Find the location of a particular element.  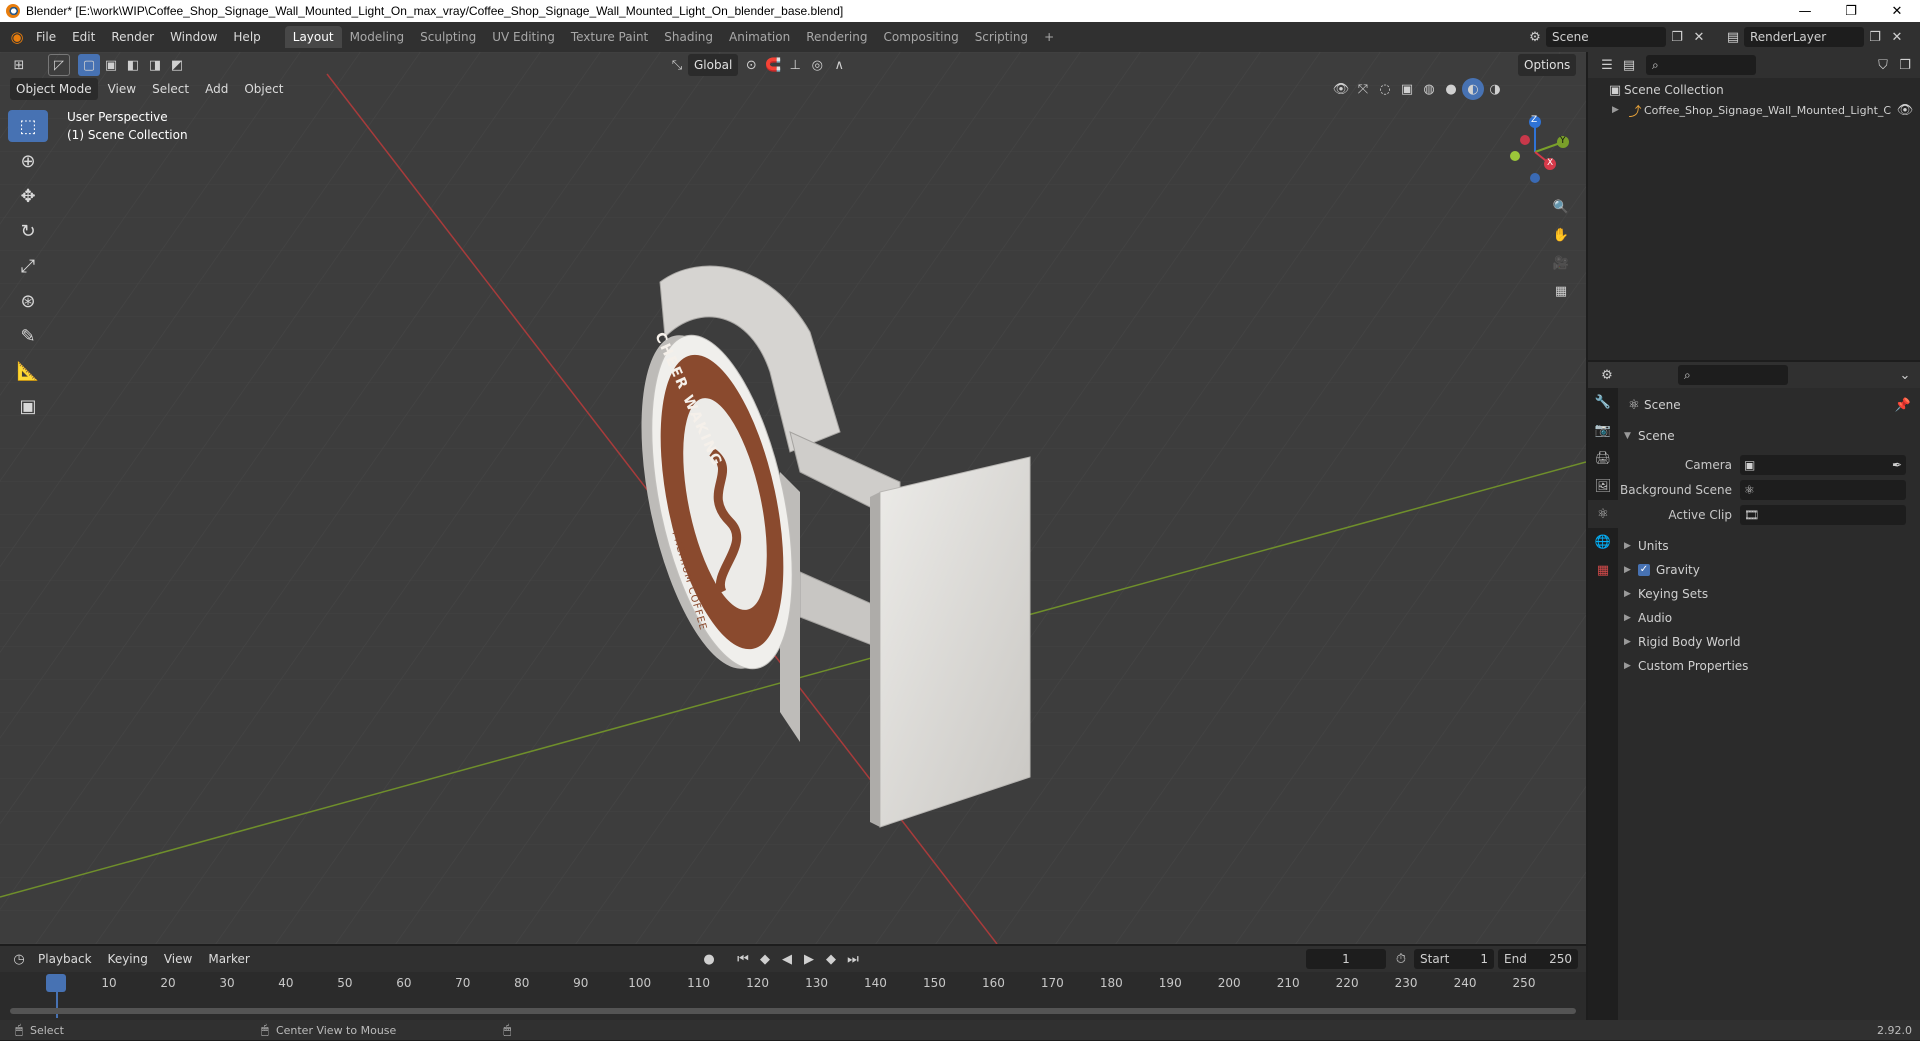

gravity-section: ▶ ✓ Gravity is located at coordinates (1769, 570).